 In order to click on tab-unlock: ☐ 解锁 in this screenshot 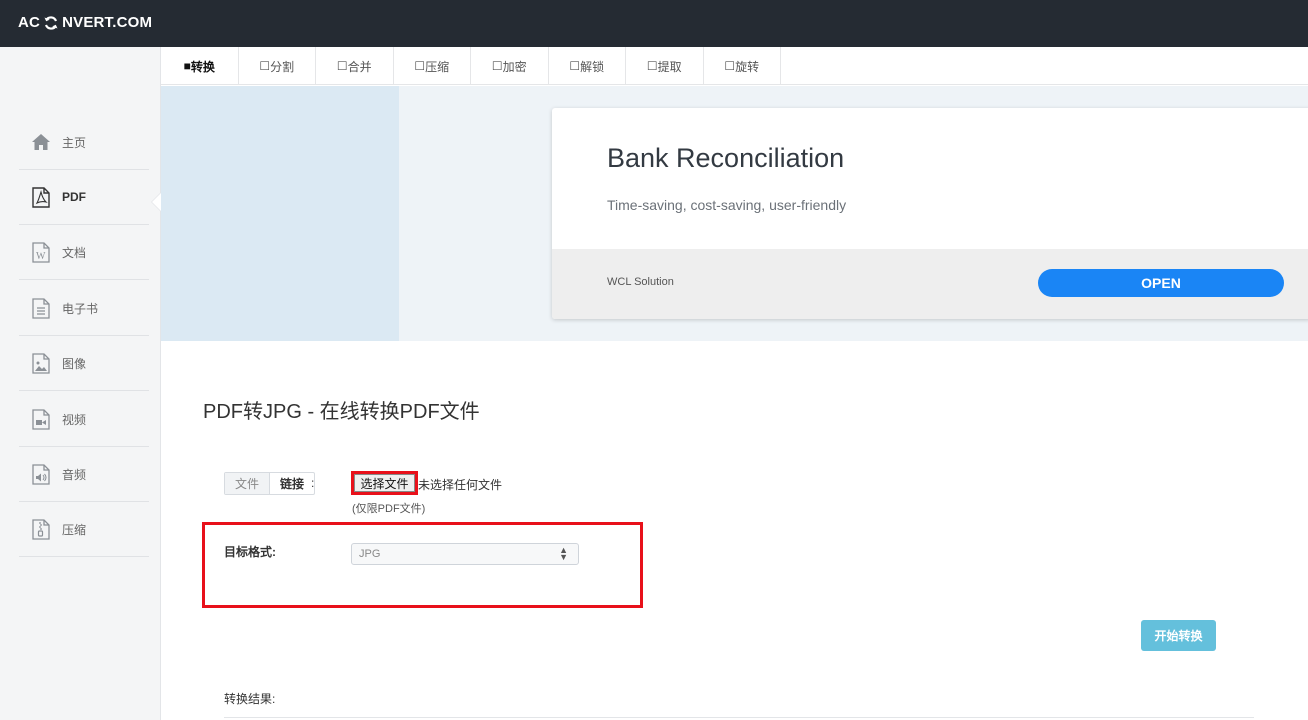, I will do `click(587, 66)`.